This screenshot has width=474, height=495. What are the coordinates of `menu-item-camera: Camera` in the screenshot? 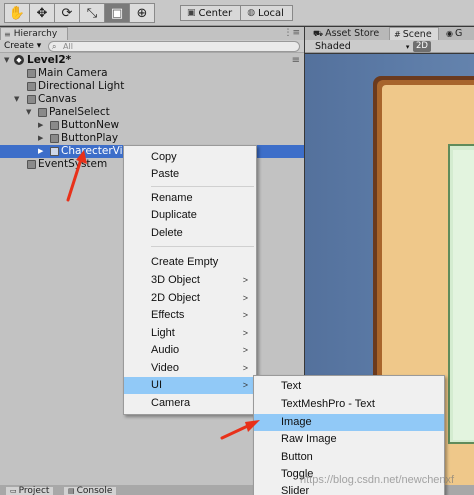 It's located at (190, 403).